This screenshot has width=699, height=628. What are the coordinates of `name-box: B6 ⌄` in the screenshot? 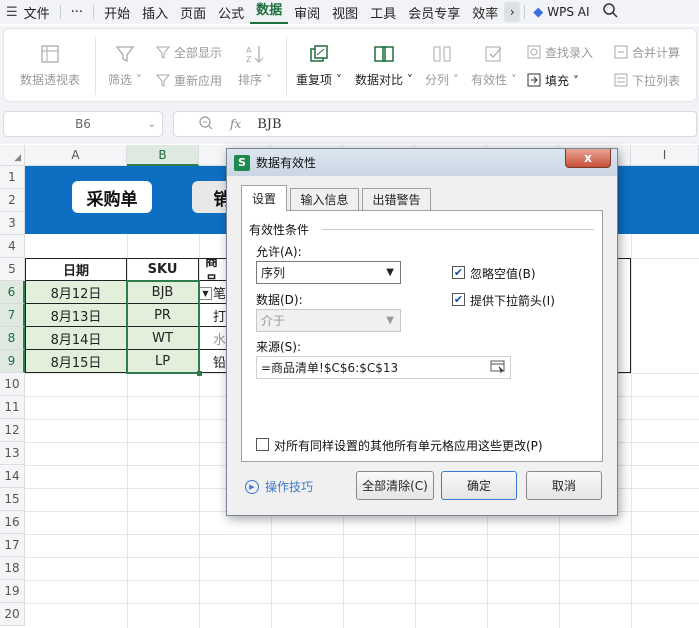 It's located at (83, 124).